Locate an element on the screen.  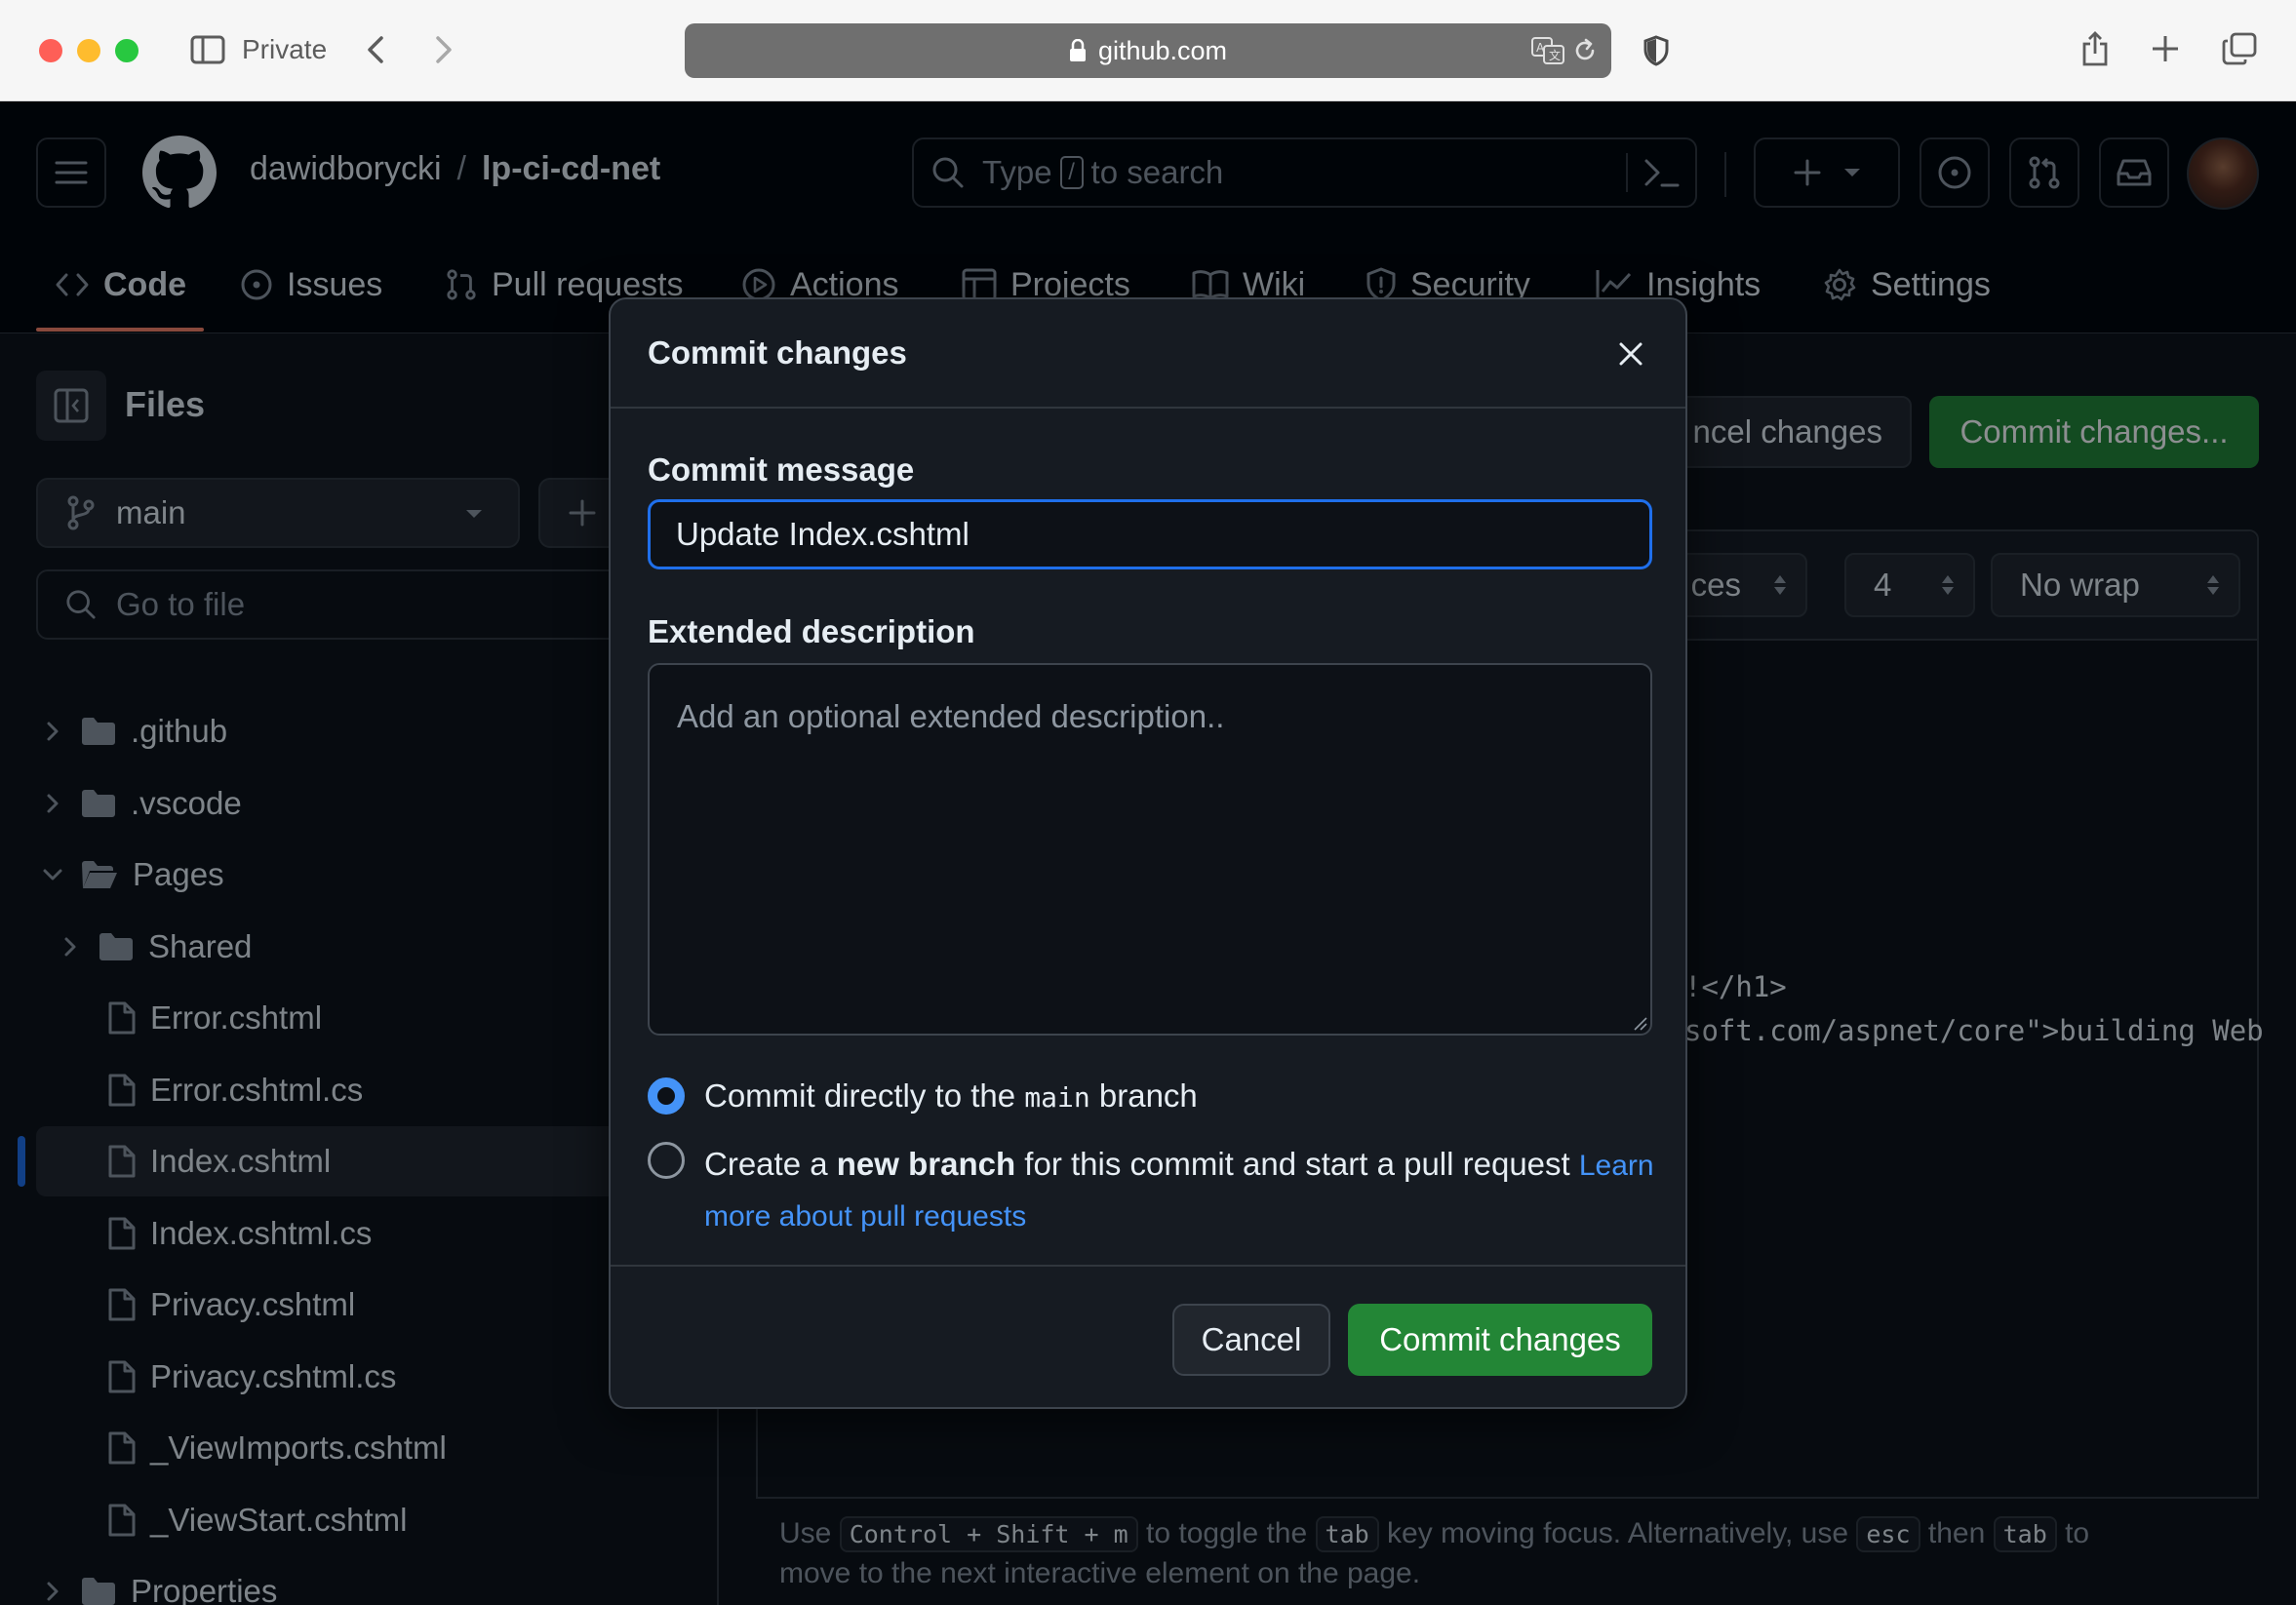
address-bar: github.com A文 is located at coordinates (1148, 50).